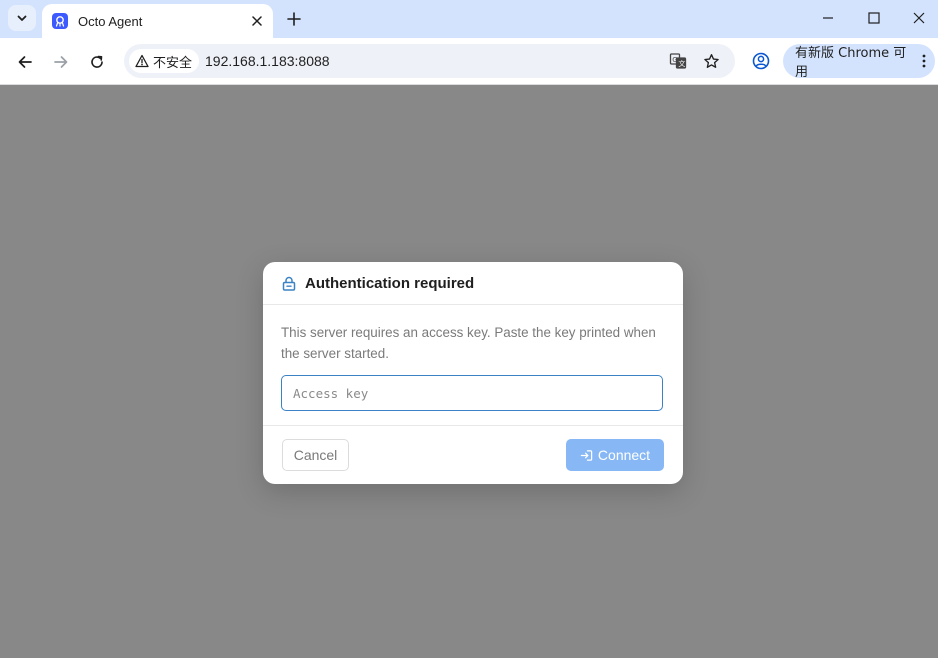 The image size is (938, 658). Describe the element at coordinates (142, 61) in the screenshot. I see `warning-icon` at that location.